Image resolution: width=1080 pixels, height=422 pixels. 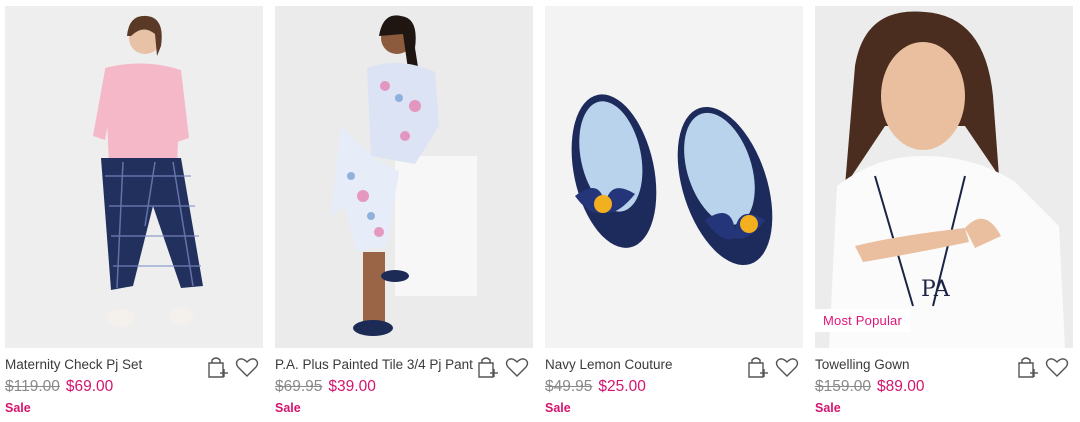 What do you see at coordinates (622, 386) in the screenshot?
I see `now-price: $25.00` at bounding box center [622, 386].